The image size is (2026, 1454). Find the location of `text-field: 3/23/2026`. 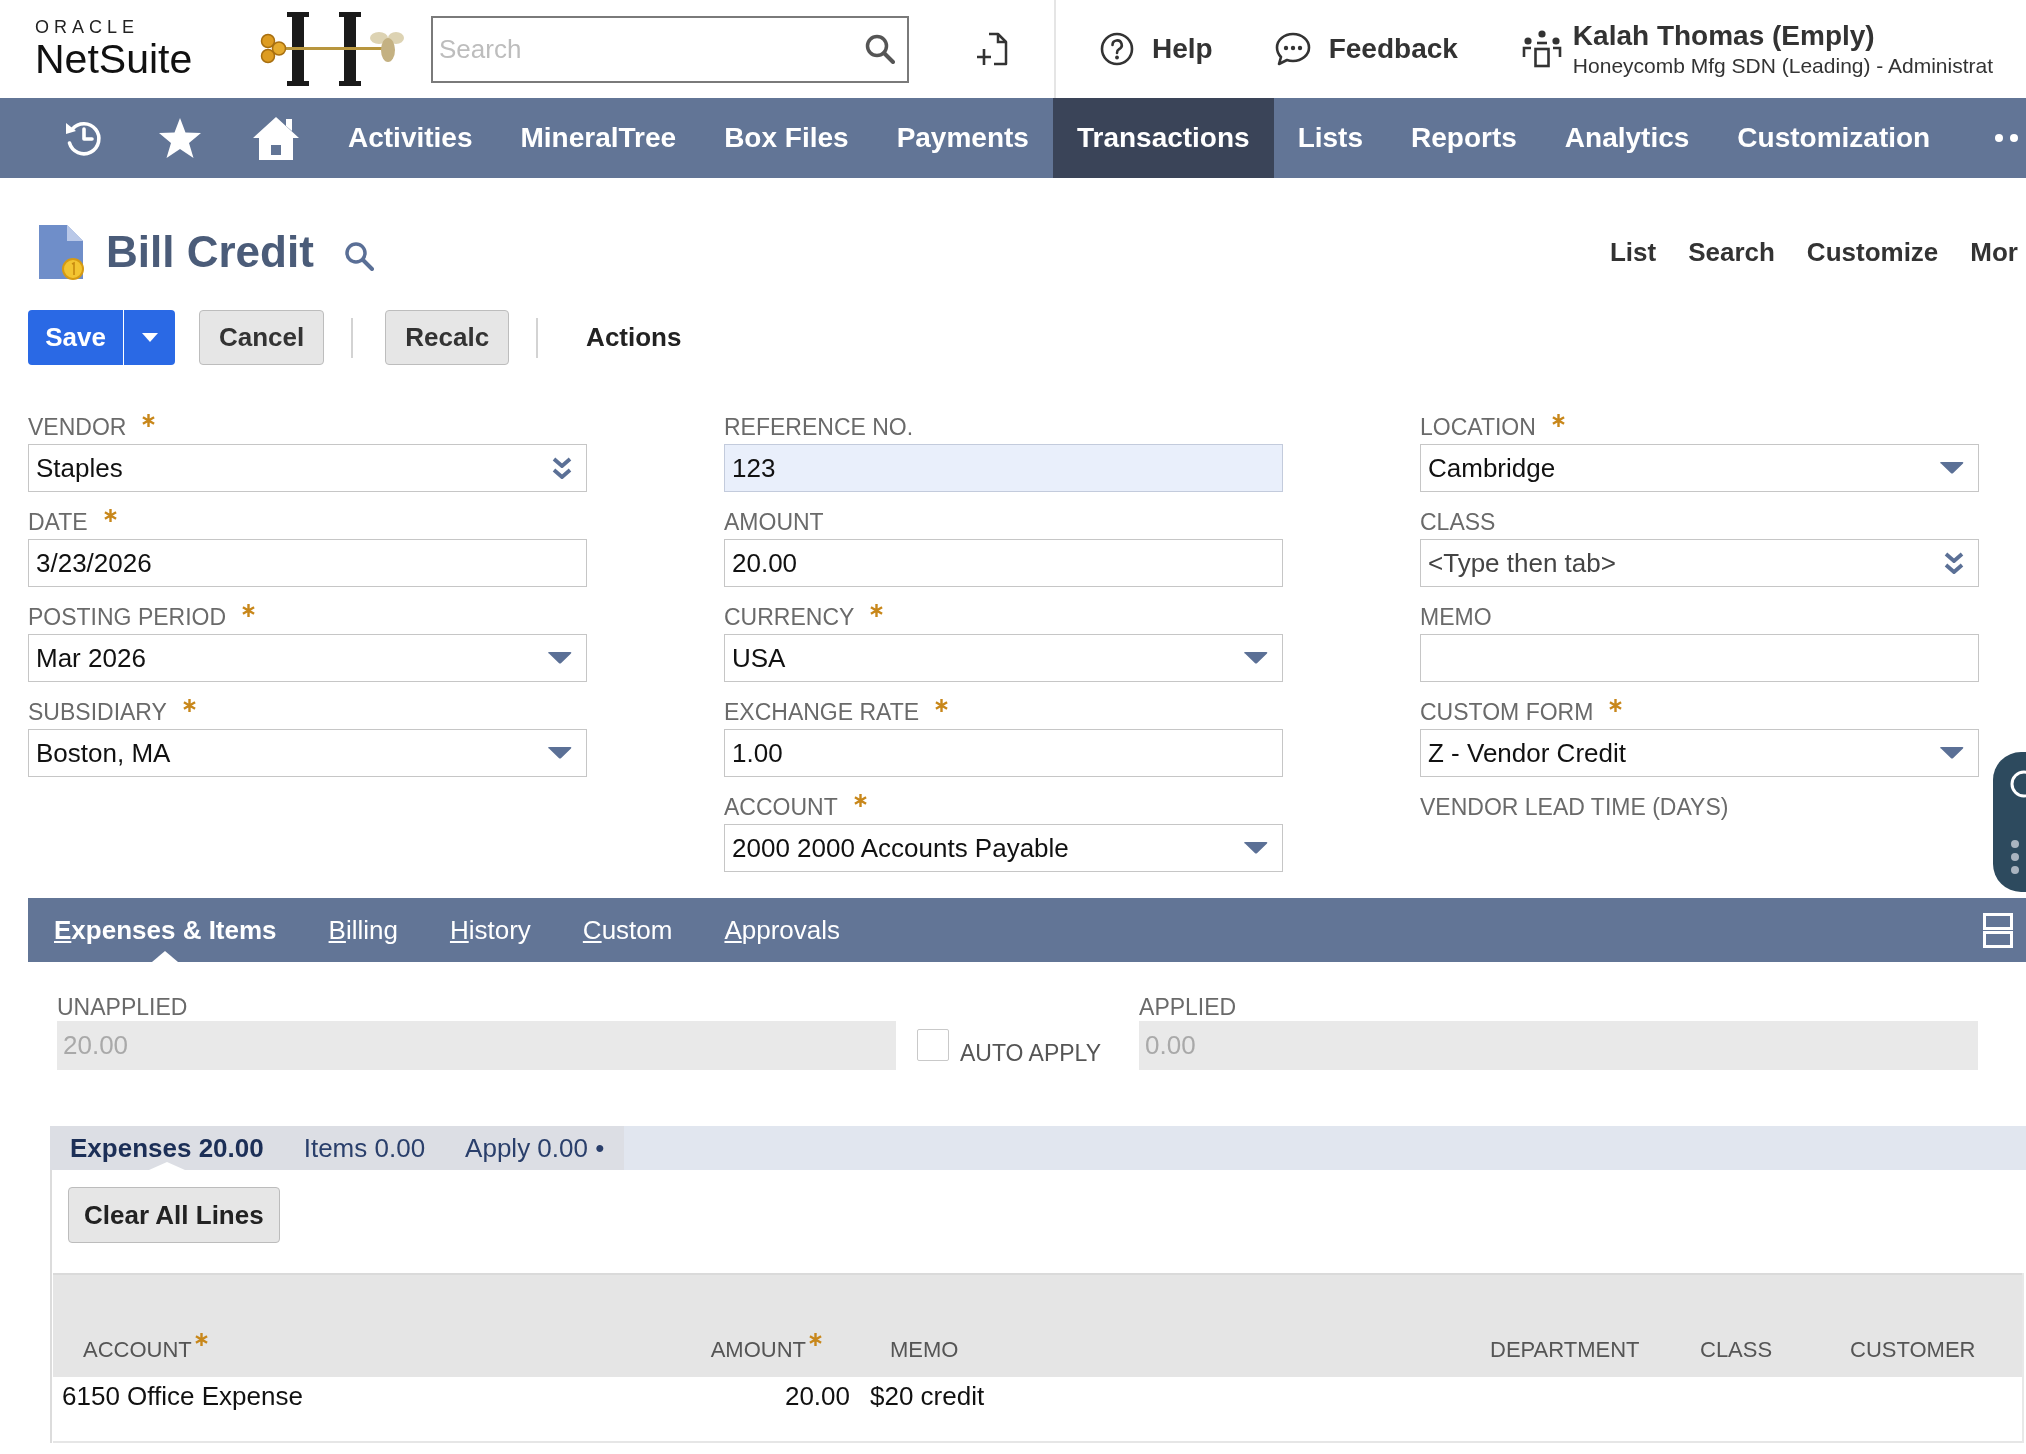

text-field: 3/23/2026 is located at coordinates (307, 563).